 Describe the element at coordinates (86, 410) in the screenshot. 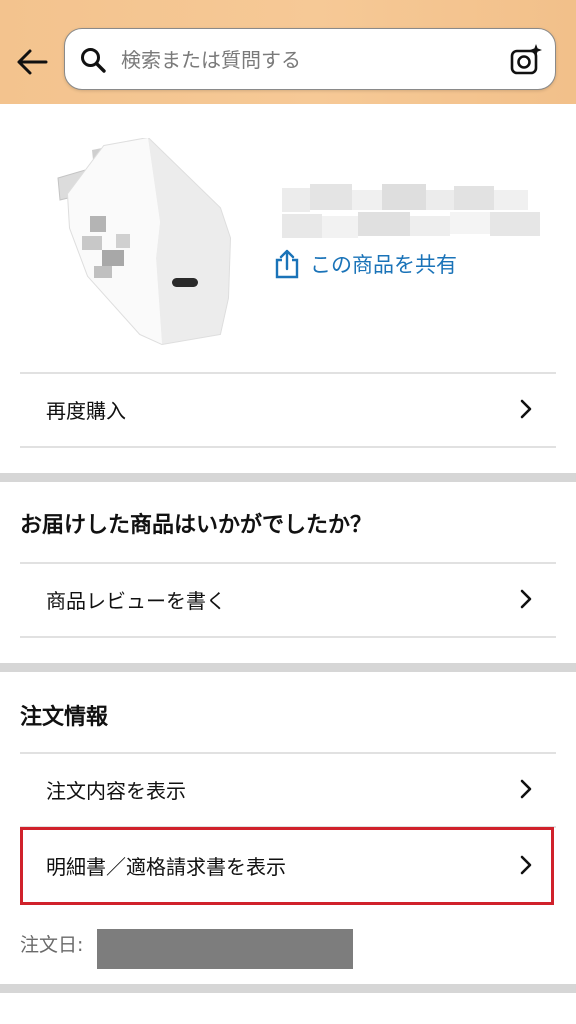

I see `buy-again-label: 再度購入` at that location.